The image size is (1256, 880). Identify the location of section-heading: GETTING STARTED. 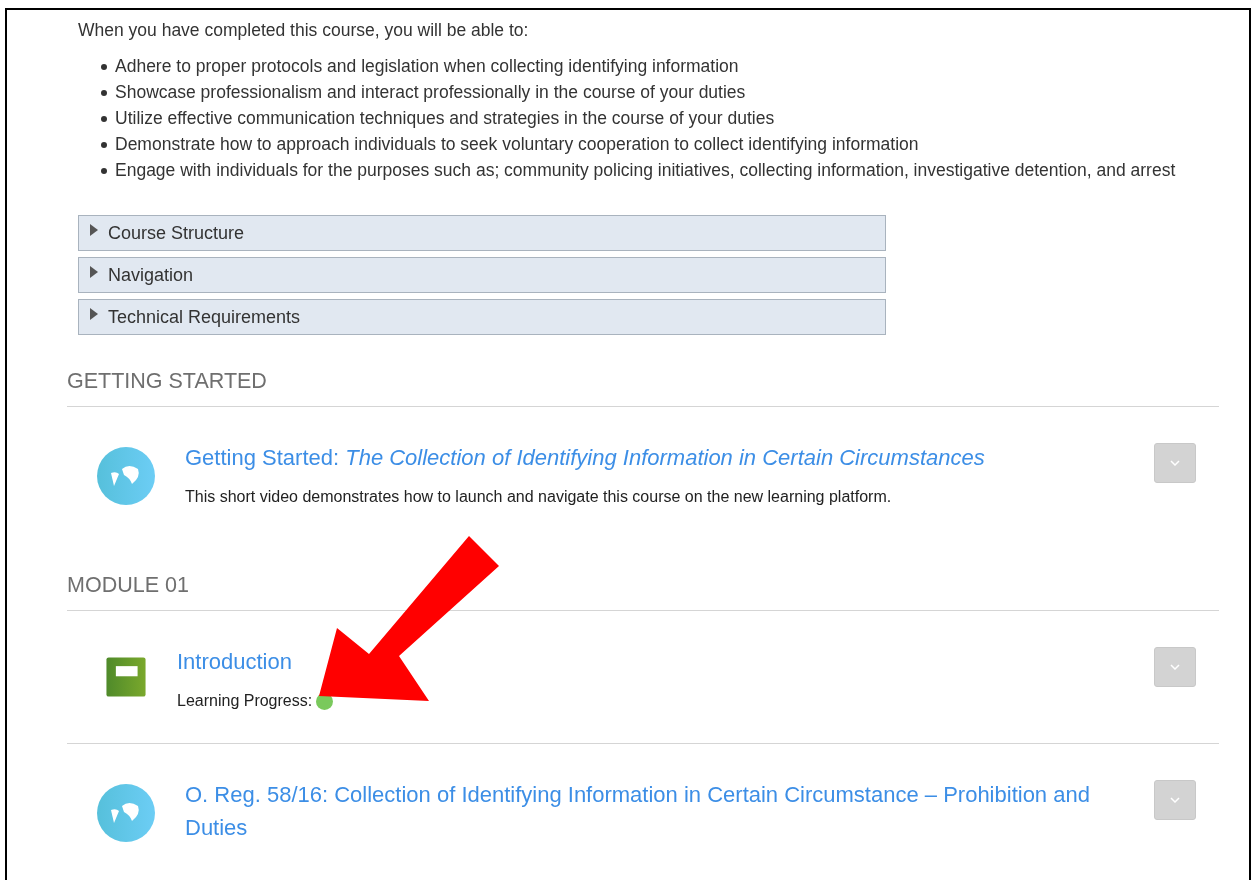
(167, 381).